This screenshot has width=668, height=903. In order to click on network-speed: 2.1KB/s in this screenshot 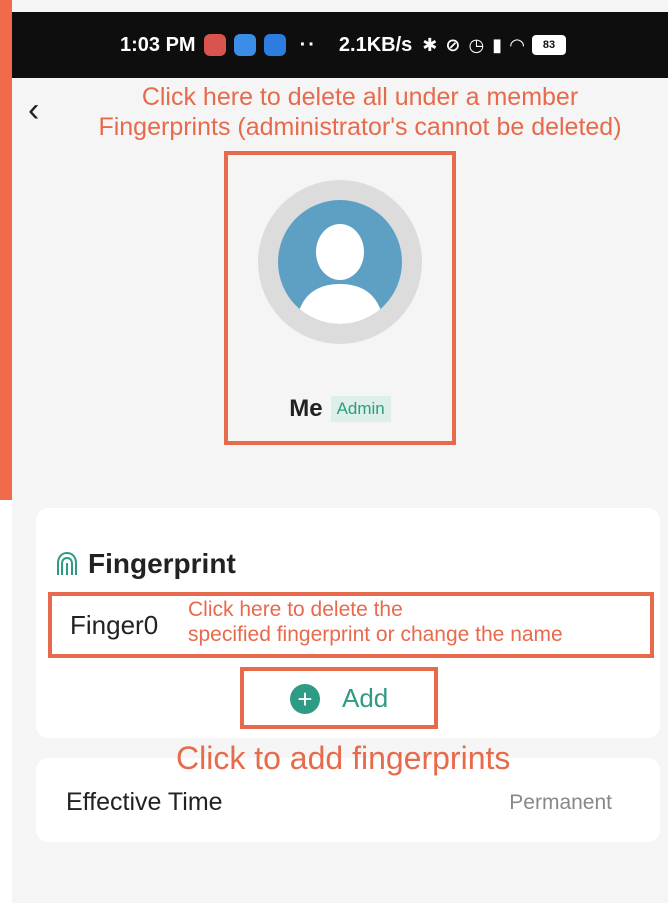, I will do `click(375, 44)`.